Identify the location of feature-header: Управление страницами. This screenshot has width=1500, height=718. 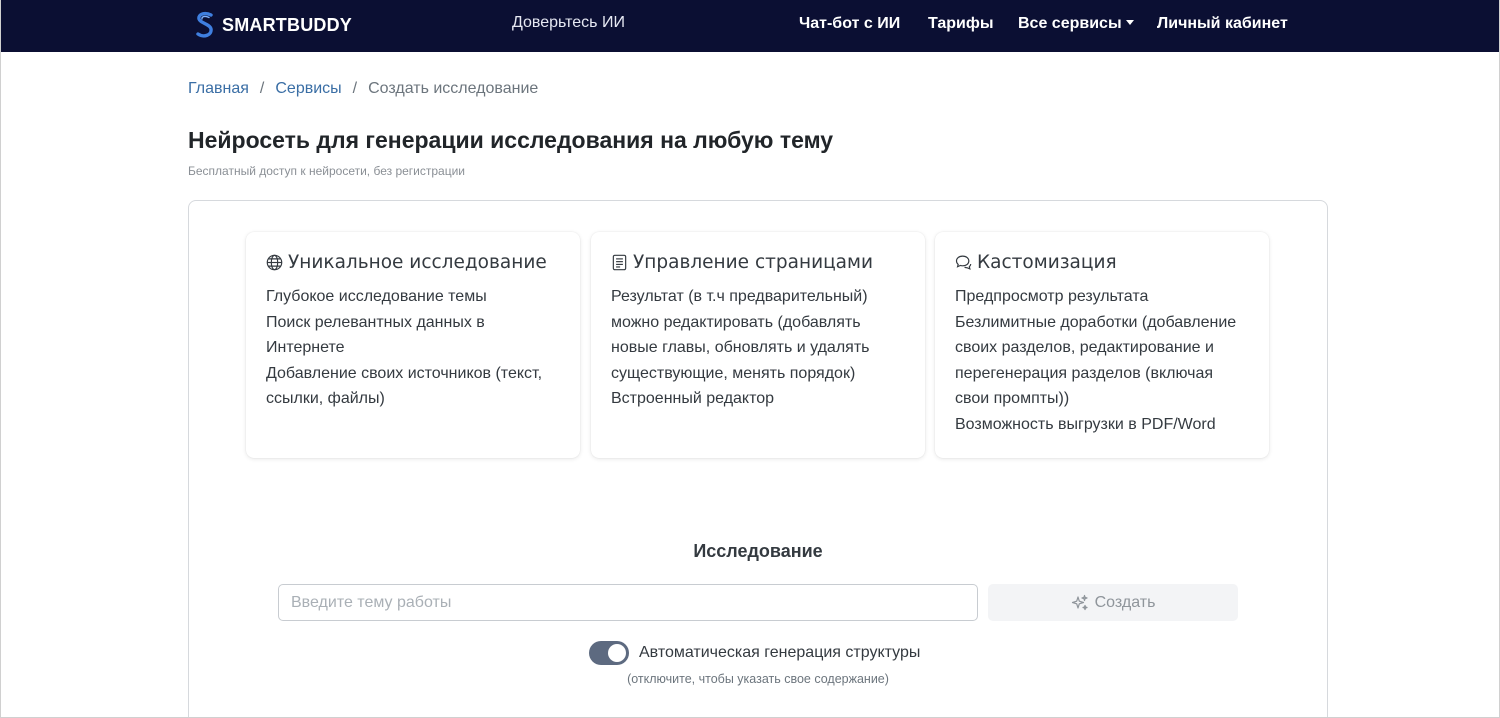
(758, 262).